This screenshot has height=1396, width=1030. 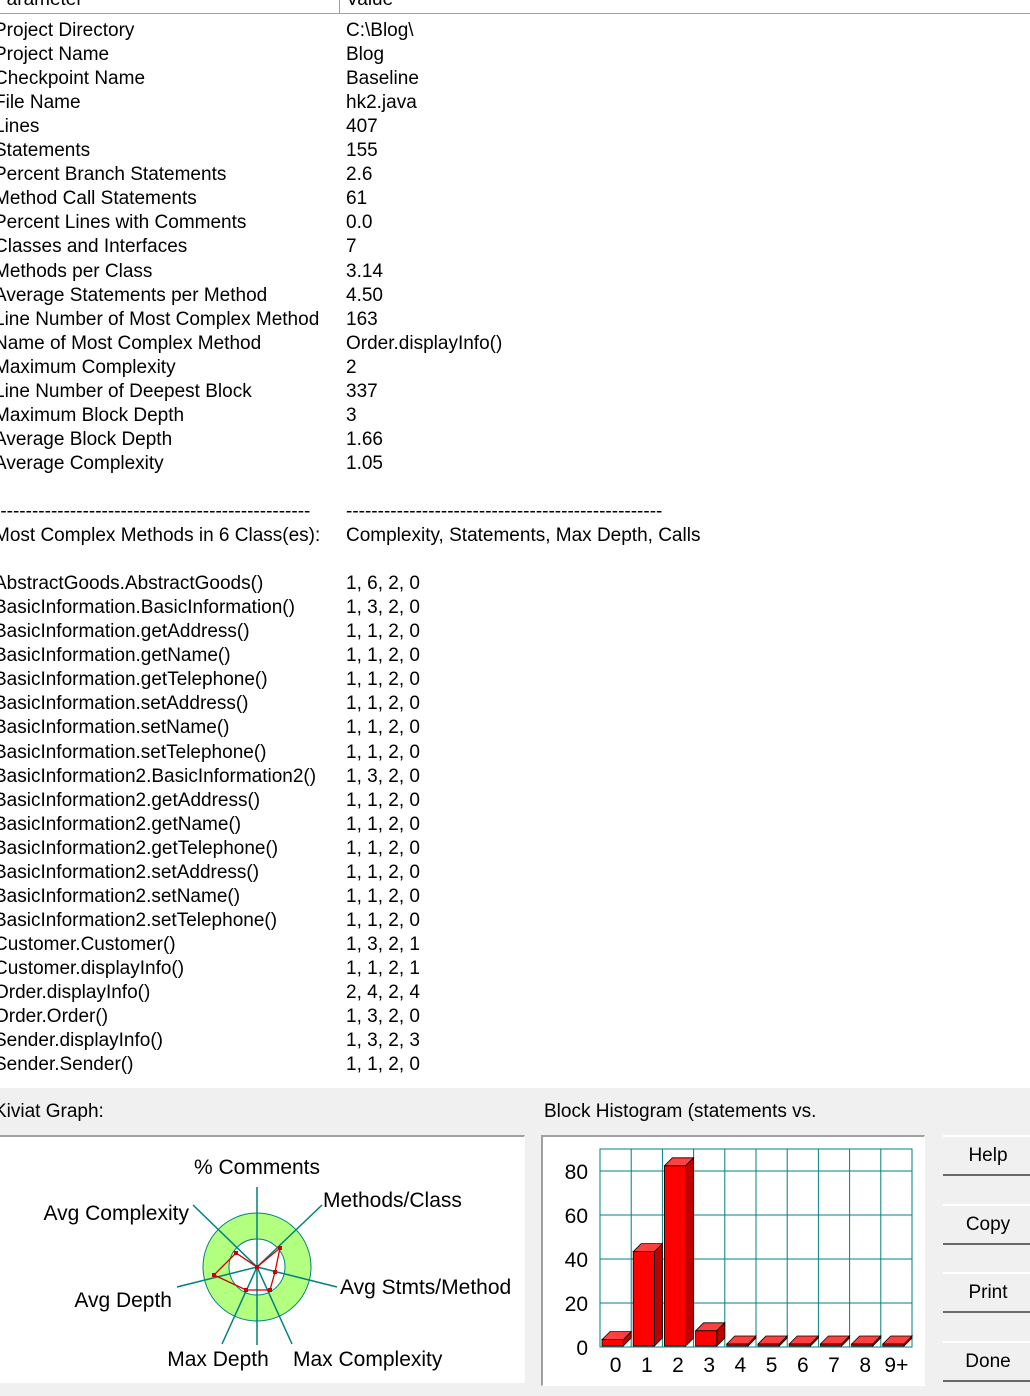 What do you see at coordinates (81, 1041) in the screenshot?
I see `row-parameter: Sender.displayInfo()` at bounding box center [81, 1041].